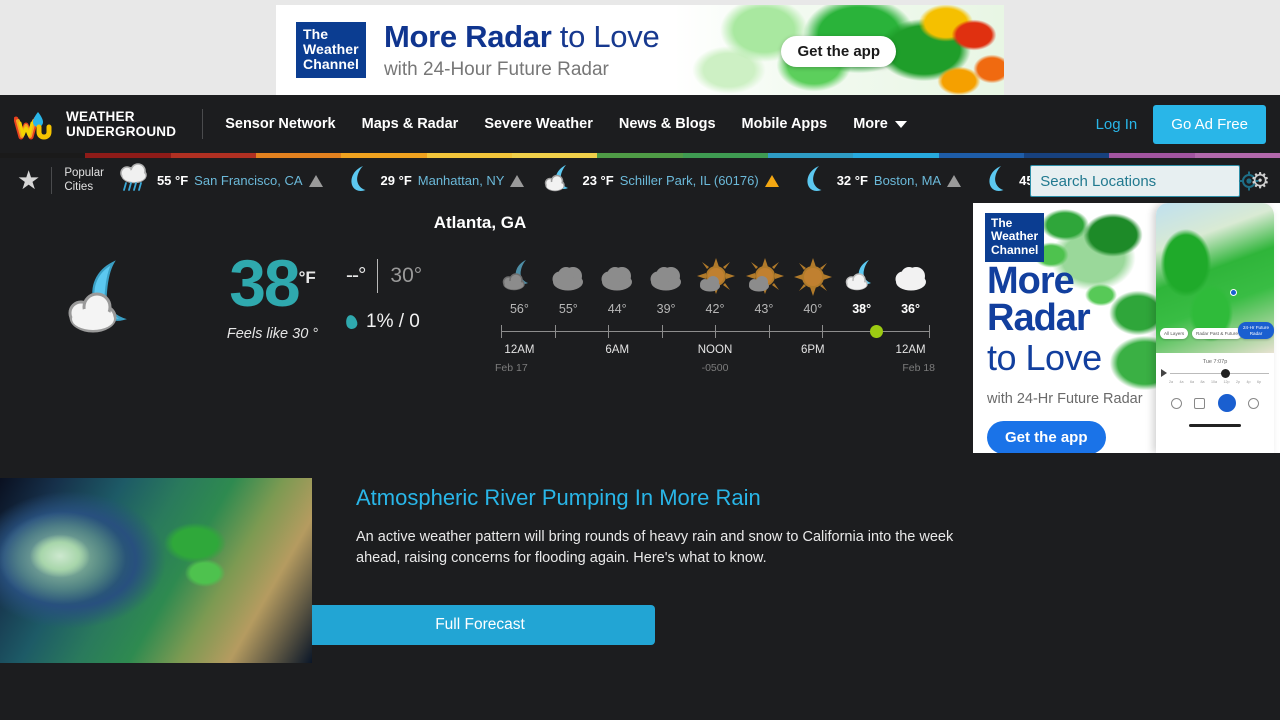  Describe the element at coordinates (280, 124) in the screenshot. I see `nav-item-sensor-network: Sensor Network` at that location.